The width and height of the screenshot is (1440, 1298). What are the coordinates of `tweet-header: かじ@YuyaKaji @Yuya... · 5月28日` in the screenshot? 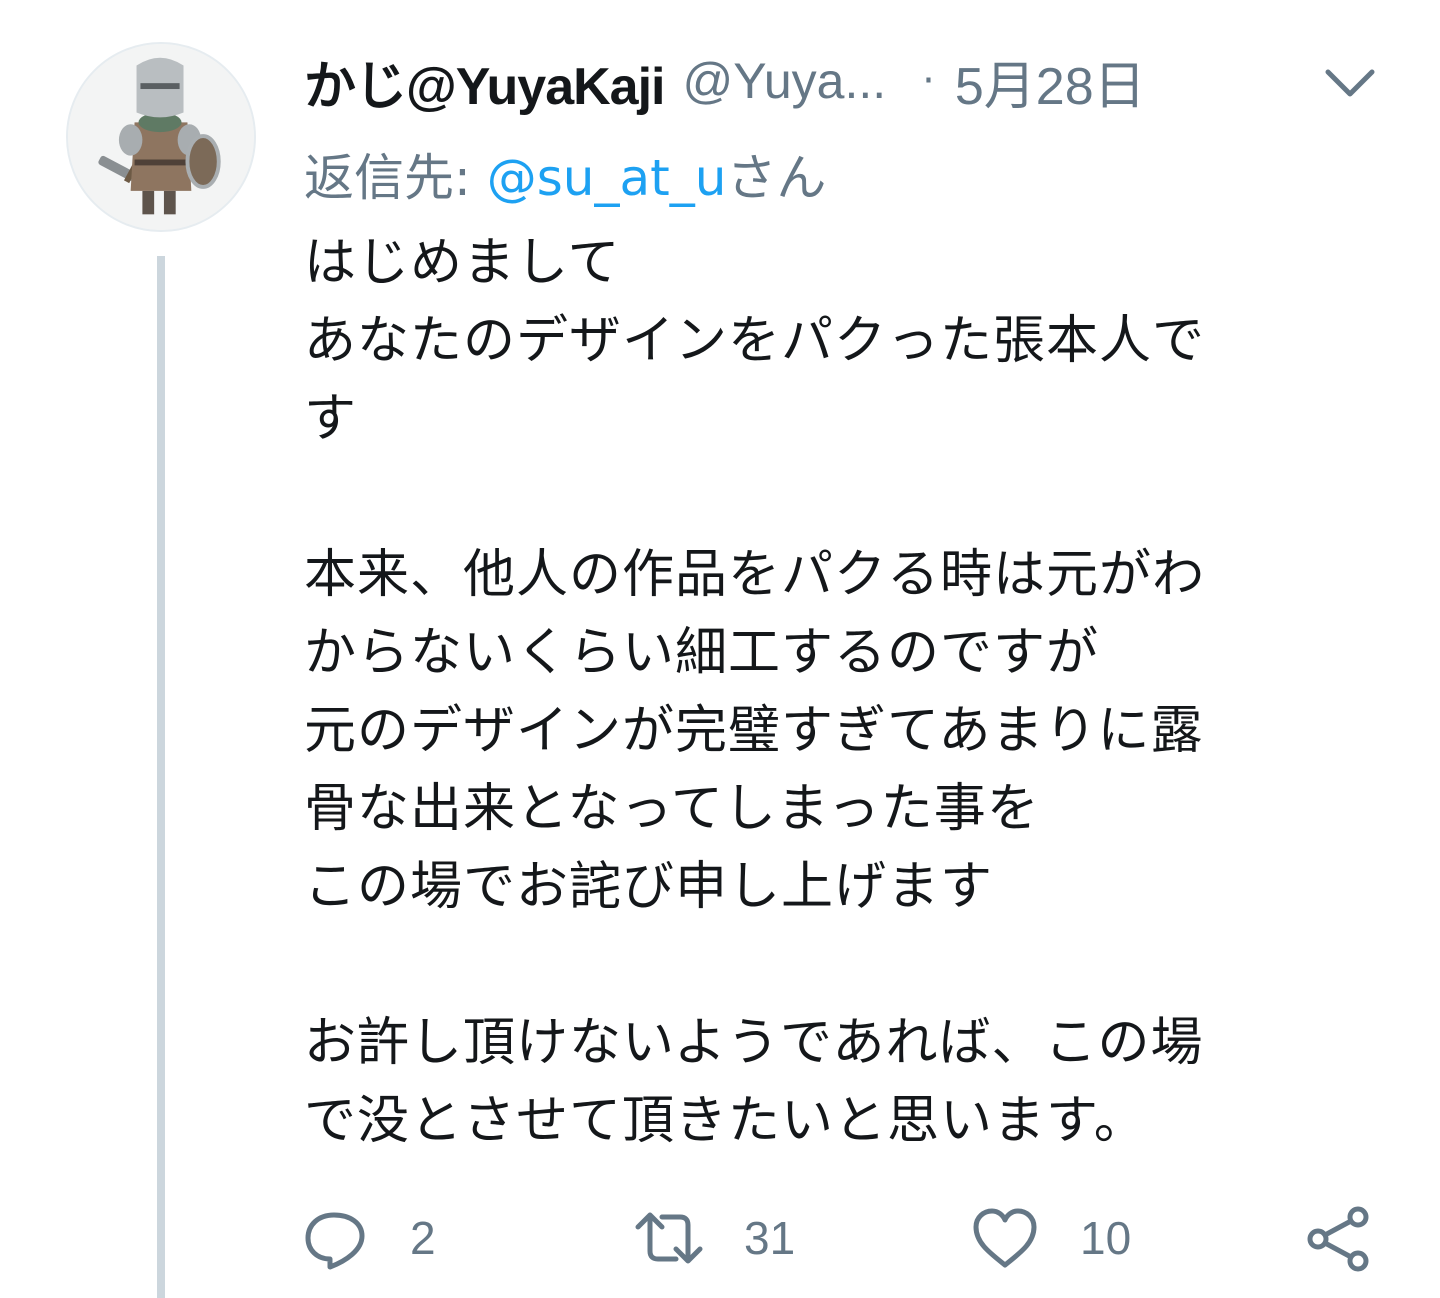 It's located at (854, 81).